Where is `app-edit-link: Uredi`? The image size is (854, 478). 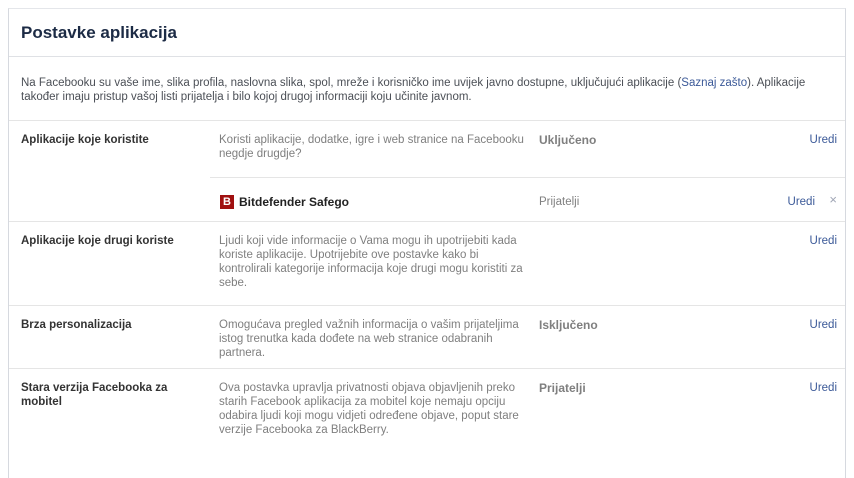 app-edit-link: Uredi is located at coordinates (801, 202).